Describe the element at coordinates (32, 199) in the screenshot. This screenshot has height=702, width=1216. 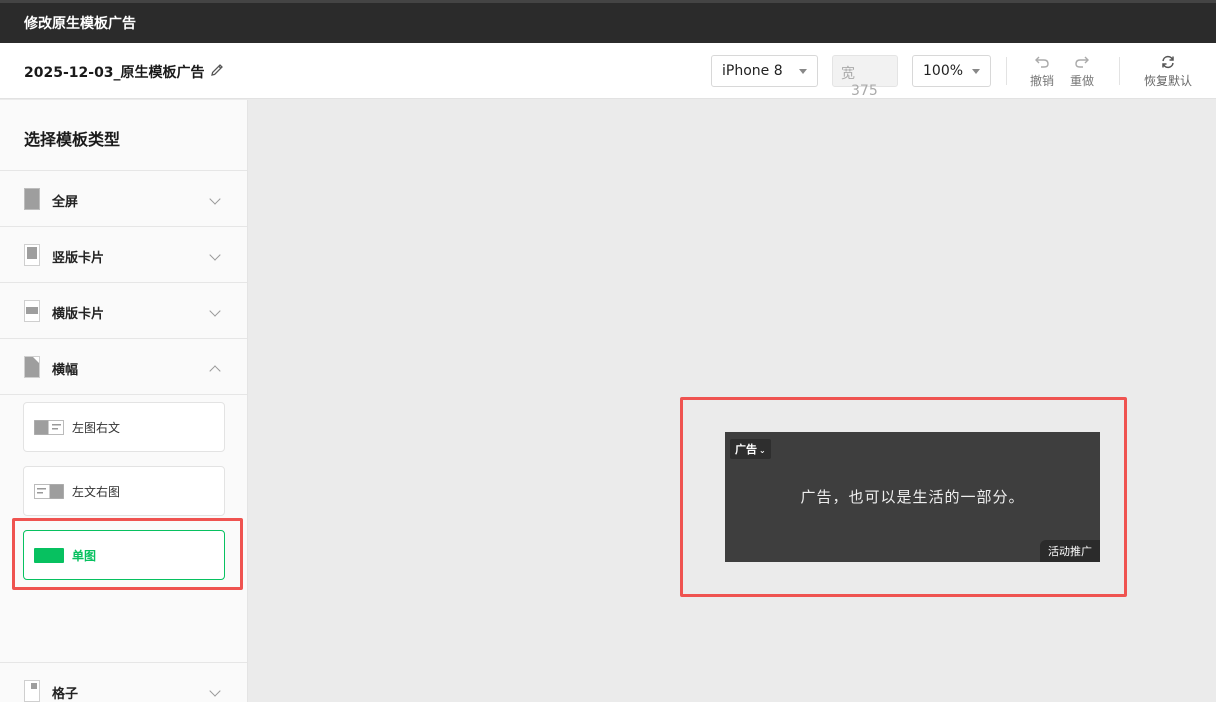
I see `fullscreen-template-icon` at that location.